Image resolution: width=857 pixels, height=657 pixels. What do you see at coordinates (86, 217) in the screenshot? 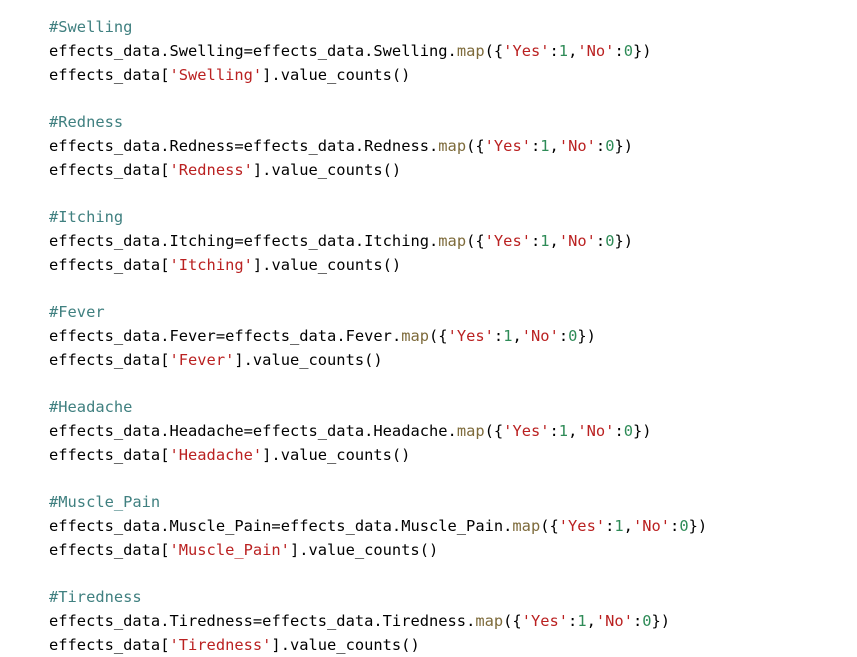
I see `code-comment: #Itching` at bounding box center [86, 217].